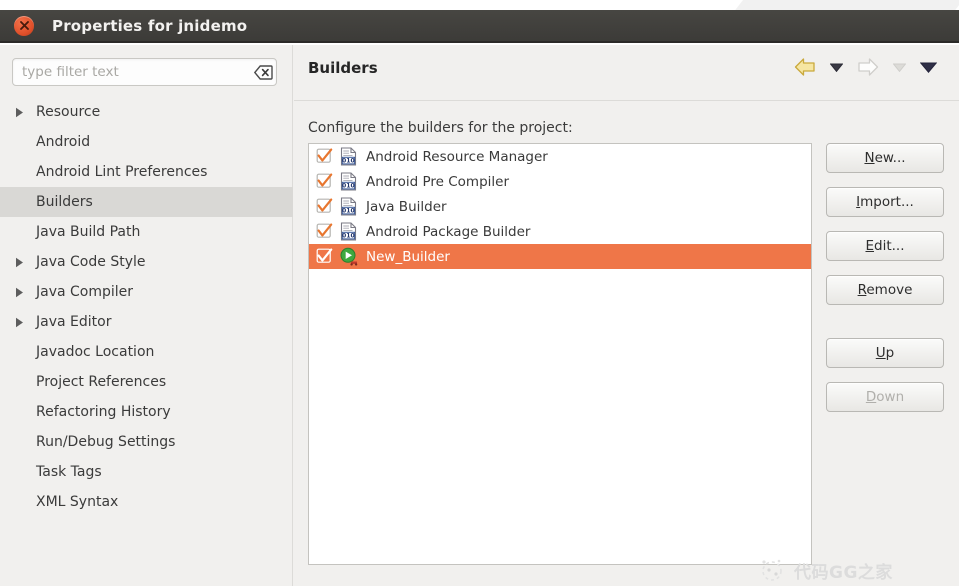  What do you see at coordinates (146, 292) in the screenshot?
I see `sidebar-item-java-compiler: Java Compiler` at bounding box center [146, 292].